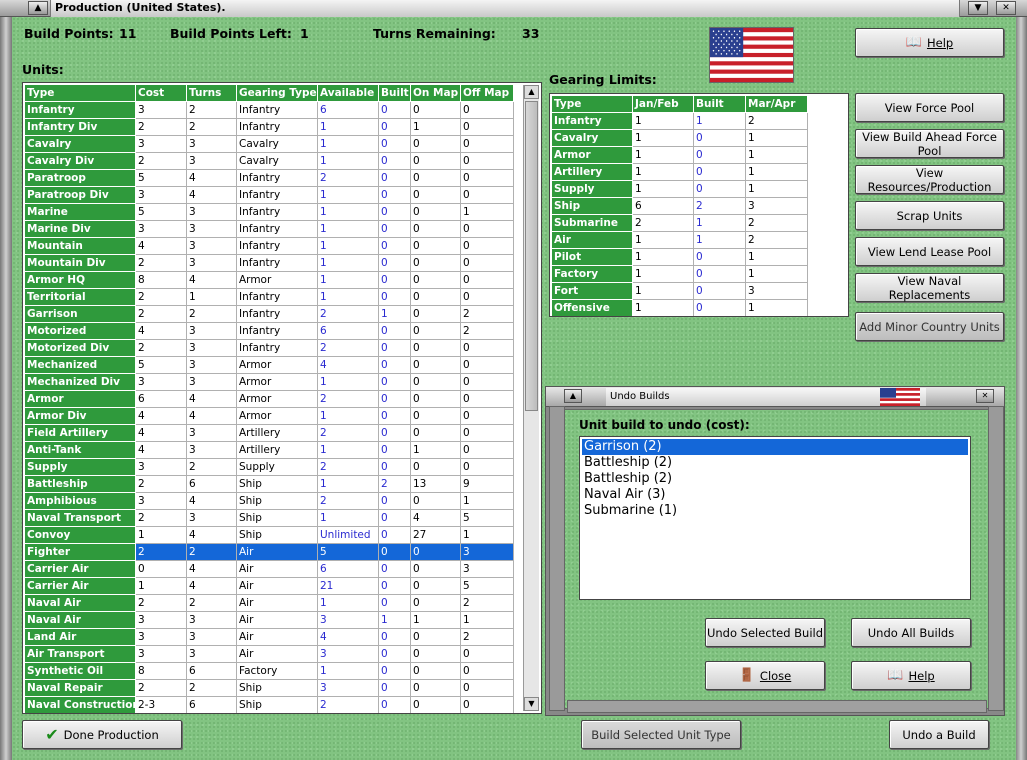 The height and width of the screenshot is (760, 1027). Describe the element at coordinates (269, 365) in the screenshot. I see `unit-row: Mechanized 5 3 Armor 4 0 0 0` at that location.